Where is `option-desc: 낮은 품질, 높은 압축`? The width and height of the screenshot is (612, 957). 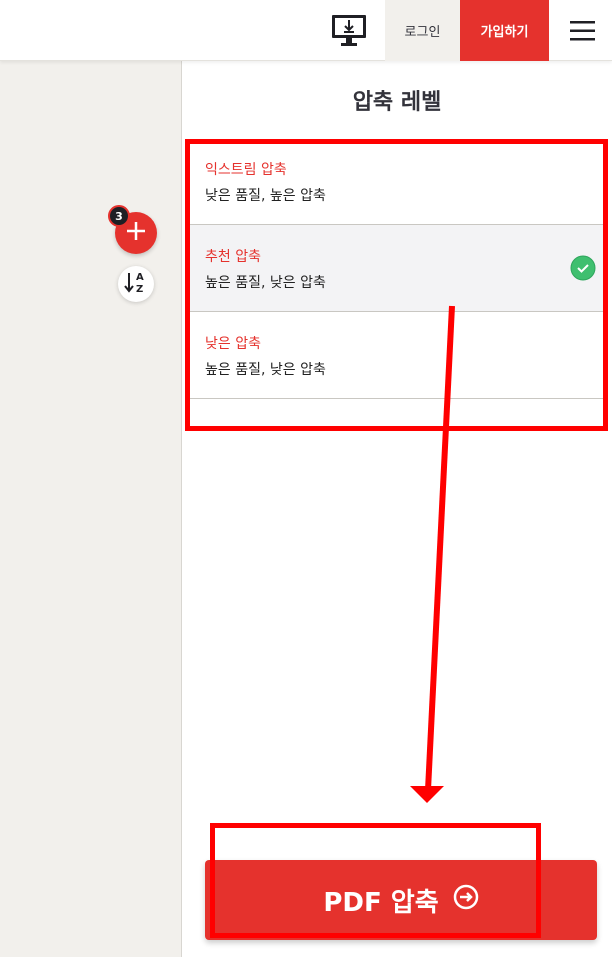 option-desc: 낮은 품질, 높은 압축 is located at coordinates (265, 196).